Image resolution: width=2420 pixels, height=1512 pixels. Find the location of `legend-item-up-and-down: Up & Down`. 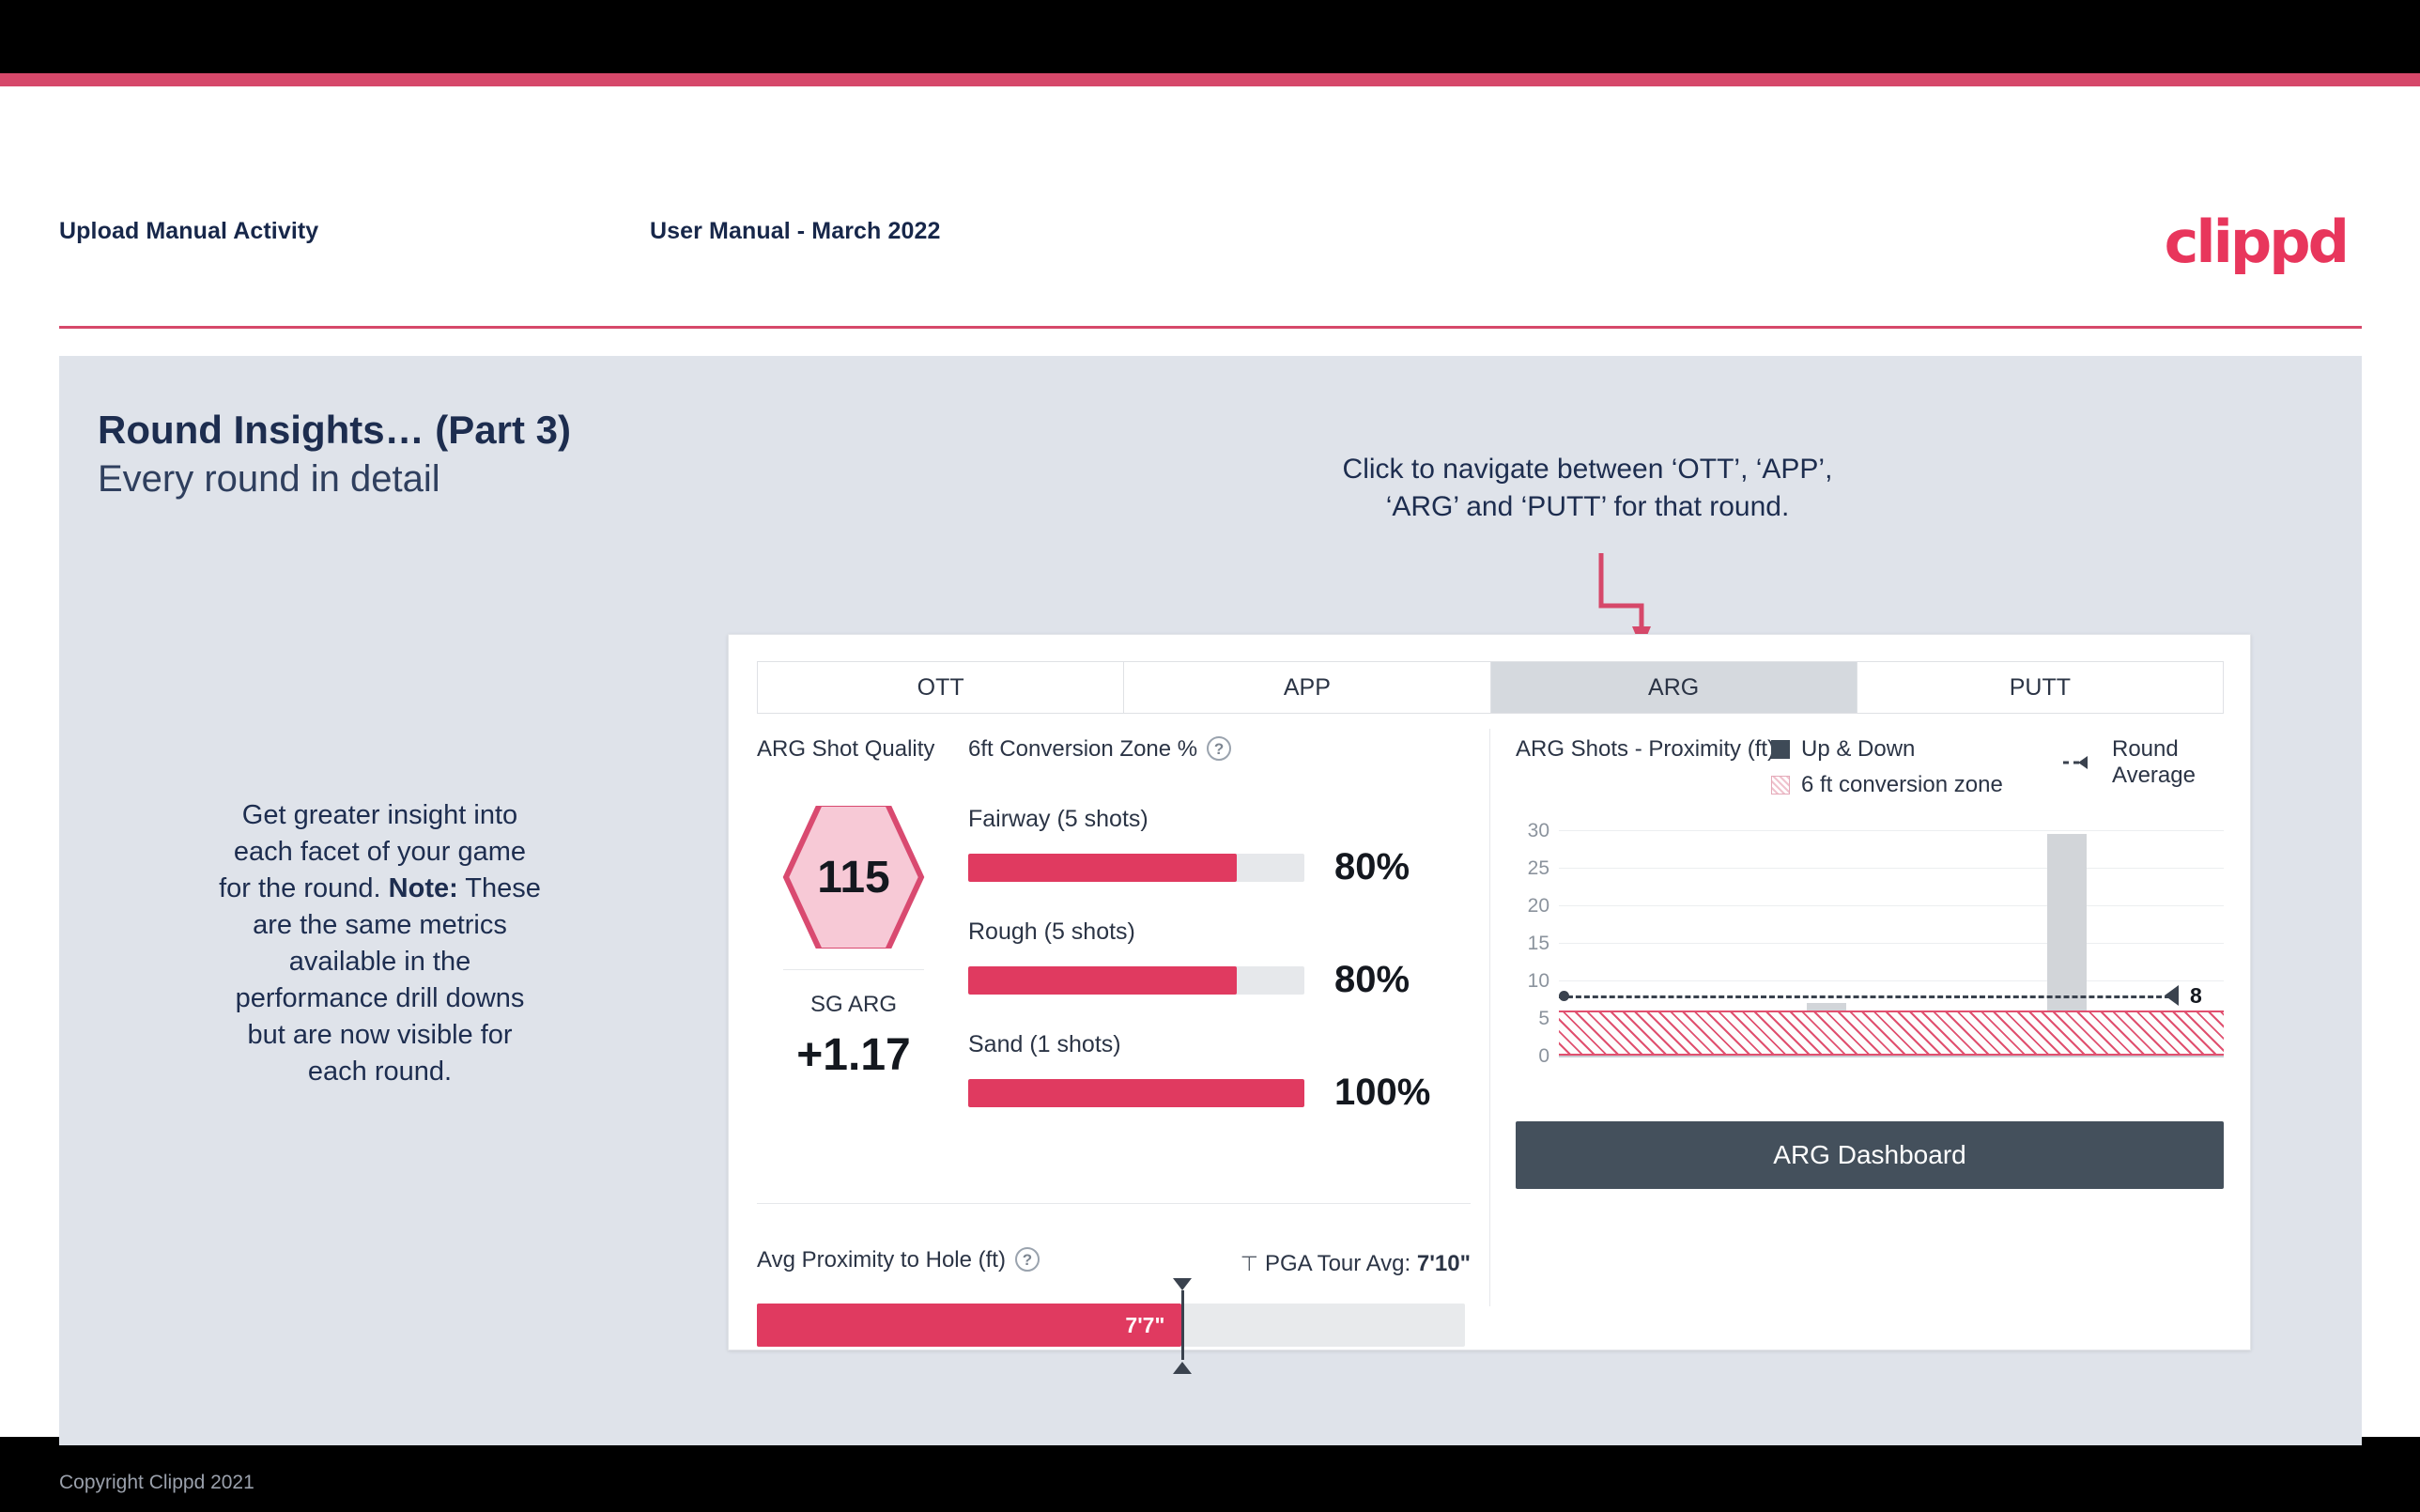

legend-item-up-and-down: Up & Down is located at coordinates (1843, 750).